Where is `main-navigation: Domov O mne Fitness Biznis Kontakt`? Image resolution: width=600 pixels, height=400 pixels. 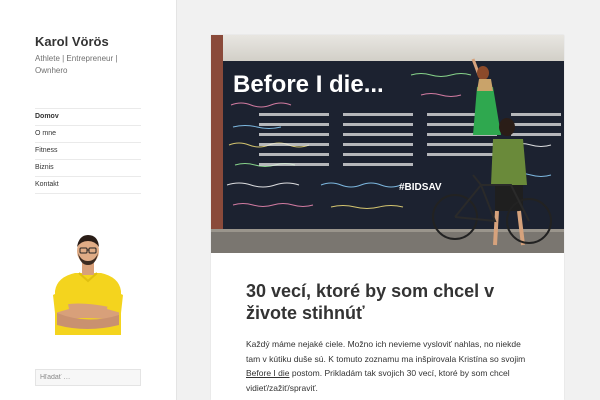 main-navigation: Domov O mne Fitness Biznis Kontakt is located at coordinates (88, 151).